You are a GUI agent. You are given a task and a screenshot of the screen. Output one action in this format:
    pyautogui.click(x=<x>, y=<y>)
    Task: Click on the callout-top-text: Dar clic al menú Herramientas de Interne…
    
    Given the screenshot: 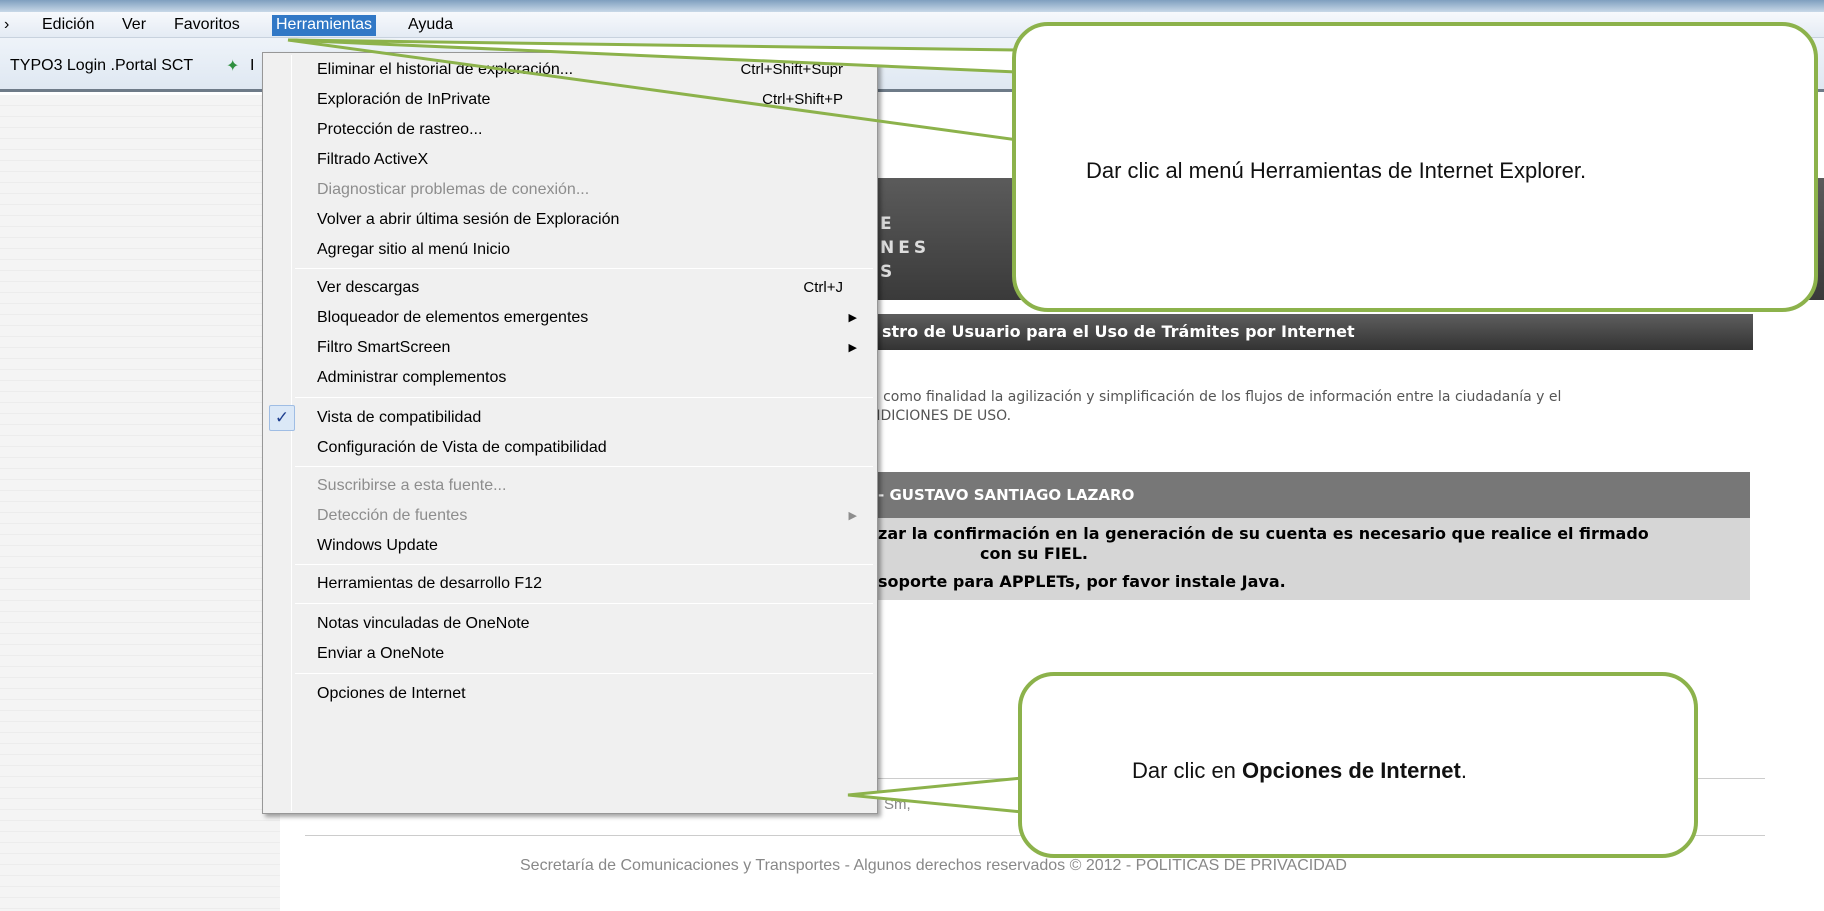 What is the action you would take?
    pyautogui.click(x=1336, y=170)
    